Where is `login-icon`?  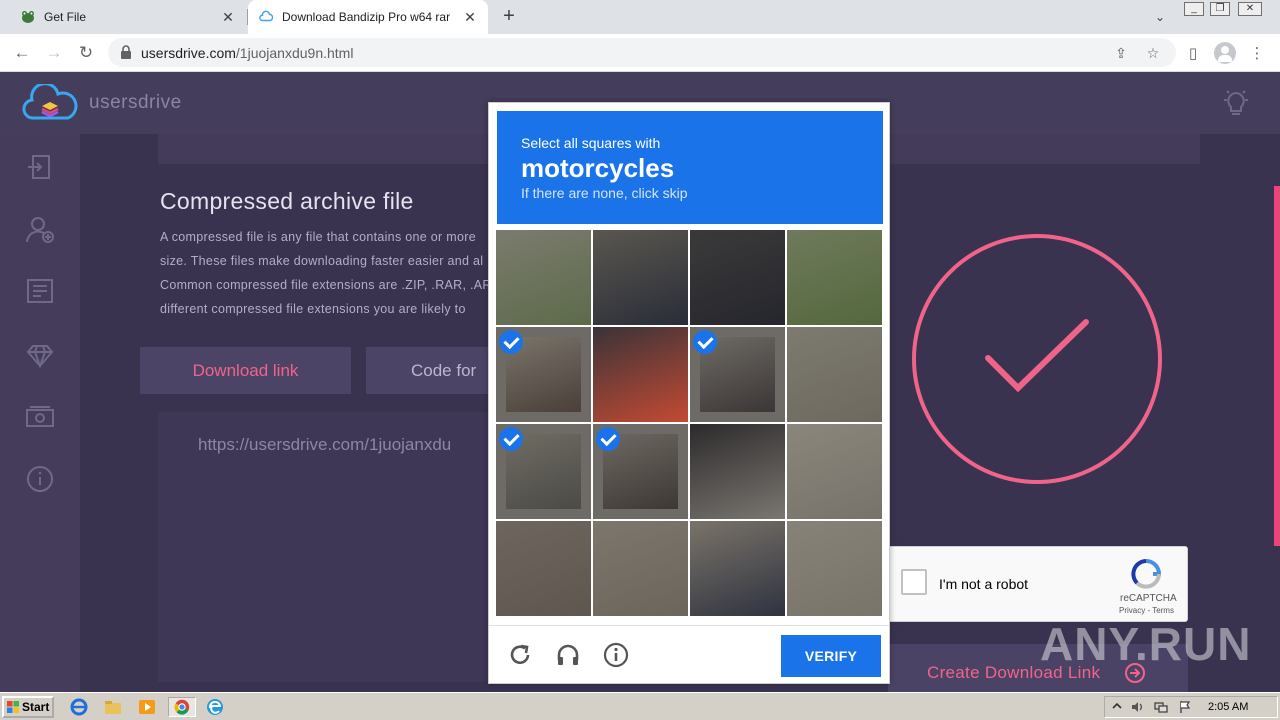
login-icon is located at coordinates (40, 167).